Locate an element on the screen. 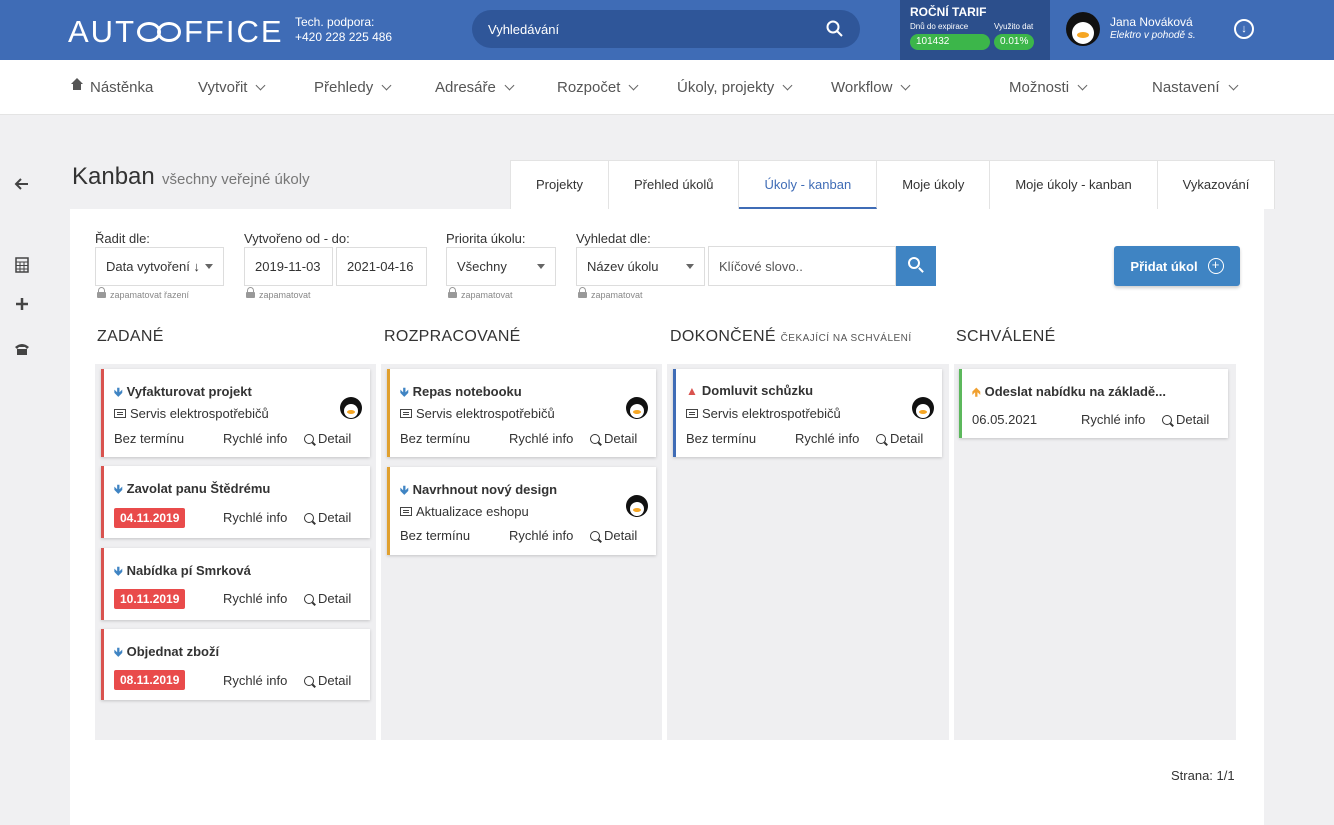  sort-select: Data vytvoření ↓ is located at coordinates (159, 266).